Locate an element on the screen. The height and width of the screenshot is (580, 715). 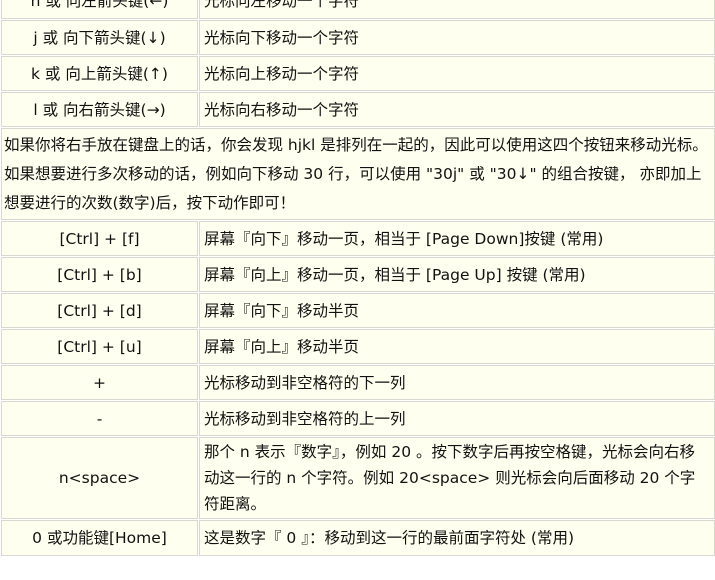
key-cell: - is located at coordinates (99, 418).